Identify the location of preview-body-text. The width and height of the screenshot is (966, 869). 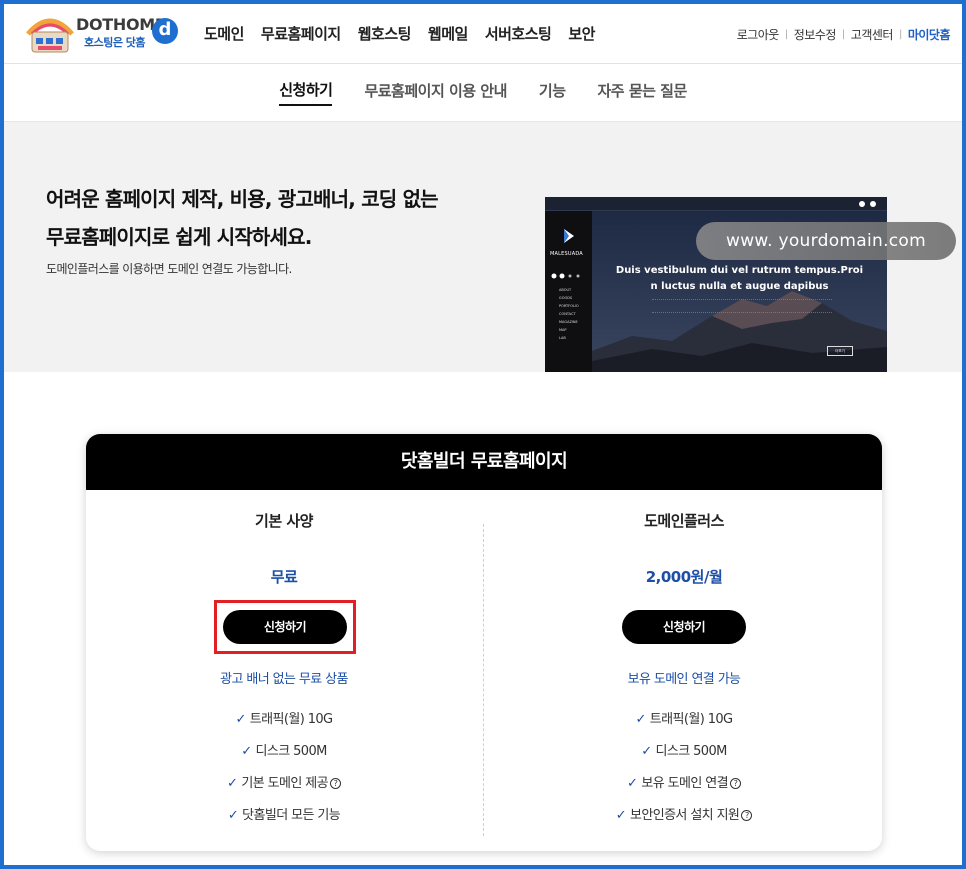
(742, 306).